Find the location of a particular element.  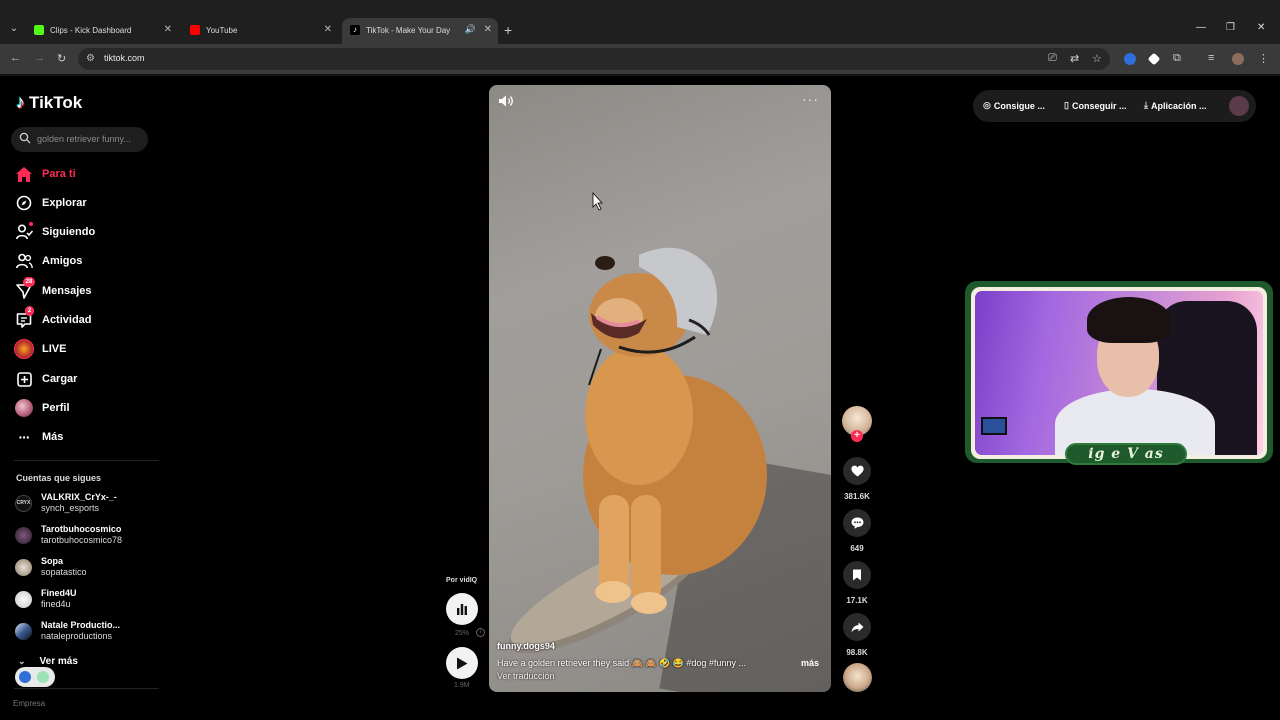

notification-dot is located at coordinates (31, 224).